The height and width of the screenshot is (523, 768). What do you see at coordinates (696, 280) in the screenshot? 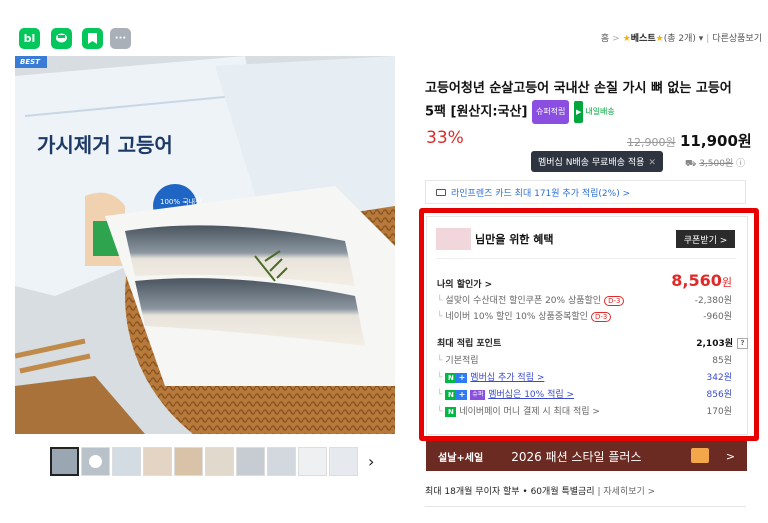
I see `my-price-number: 8,560` at bounding box center [696, 280].